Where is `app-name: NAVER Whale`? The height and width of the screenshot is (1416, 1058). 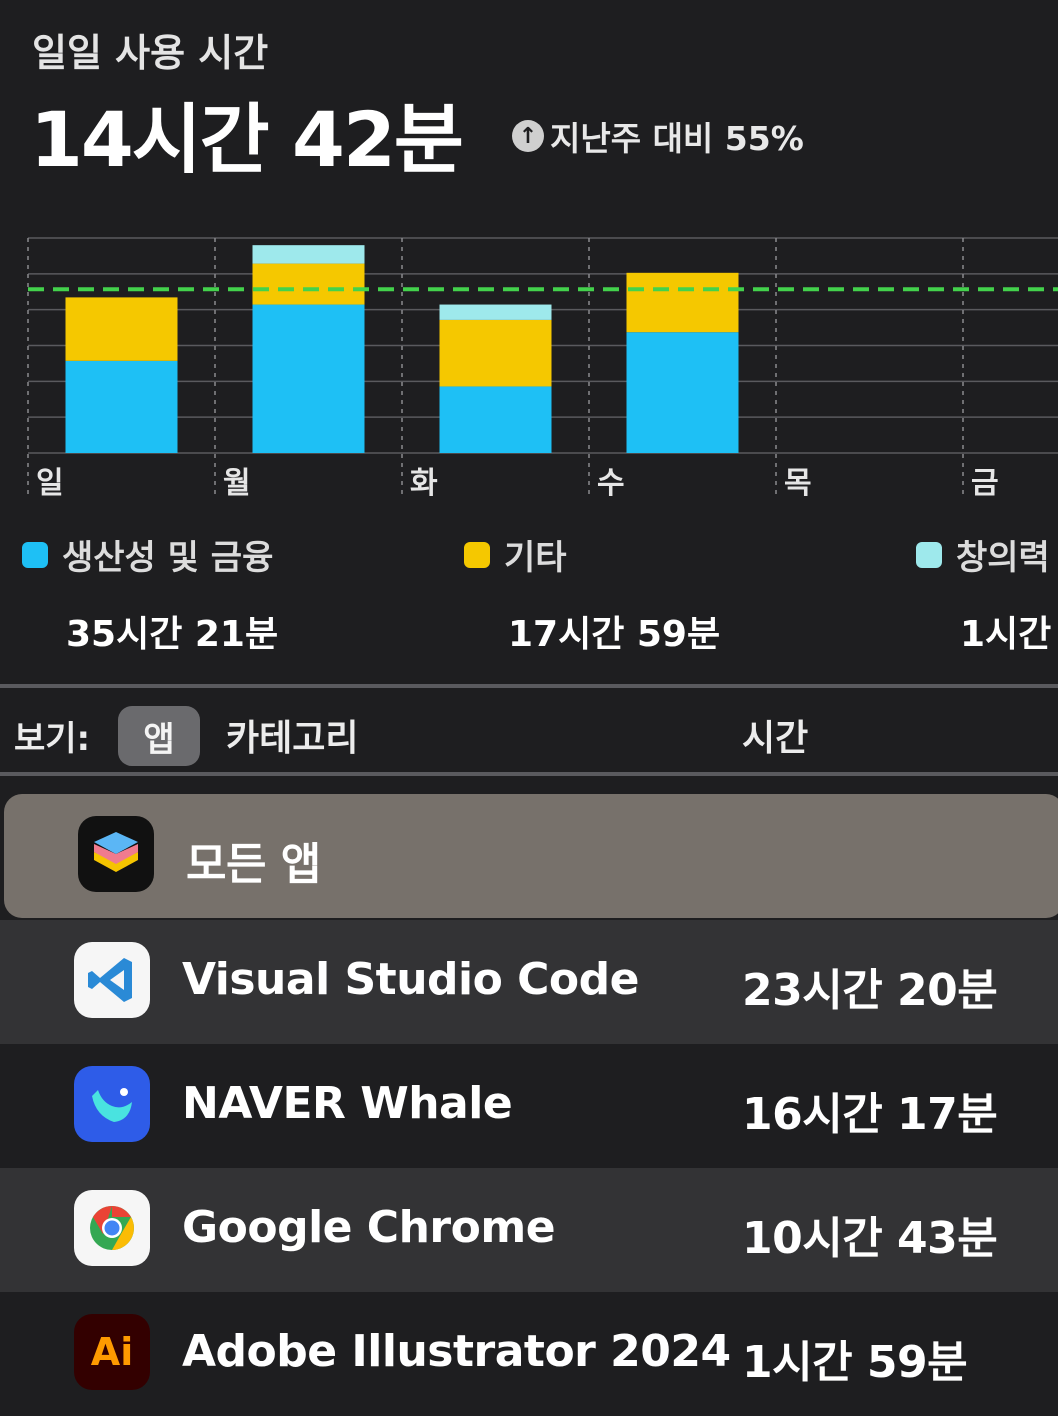
app-name: NAVER Whale is located at coordinates (347, 1103).